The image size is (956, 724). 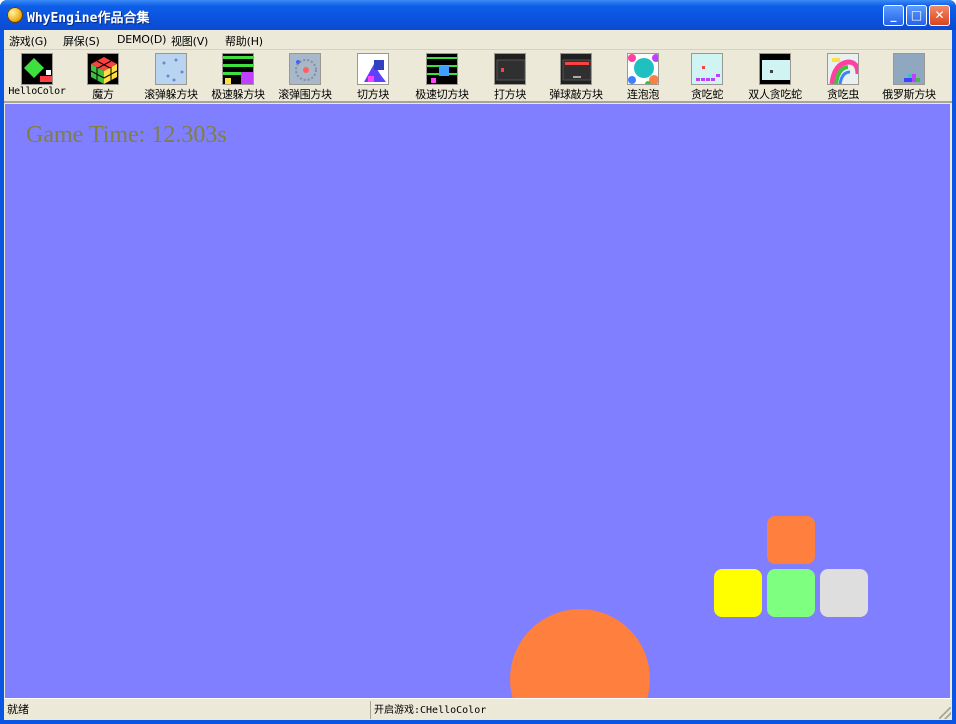 What do you see at coordinates (141, 39) in the screenshot?
I see `menu-demo: DEMO(D)` at bounding box center [141, 39].